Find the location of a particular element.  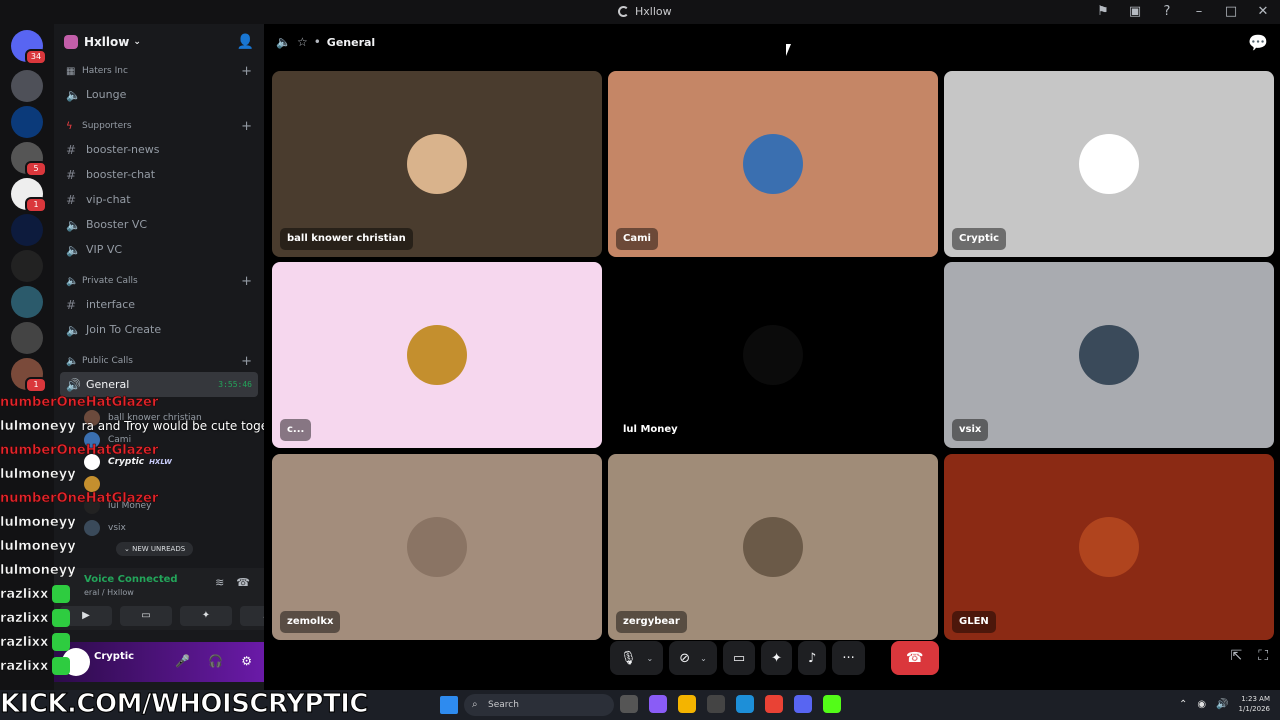

star-icon: ☆ is located at coordinates (302, 42).